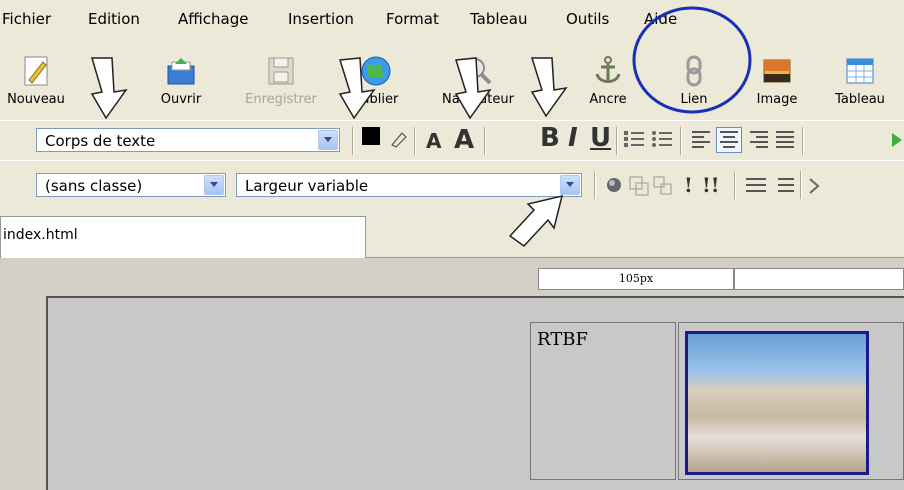 Image resolution: width=904 pixels, height=490 pixels. What do you see at coordinates (636, 279) in the screenshot?
I see `column-width-ruler: 105px` at bounding box center [636, 279].